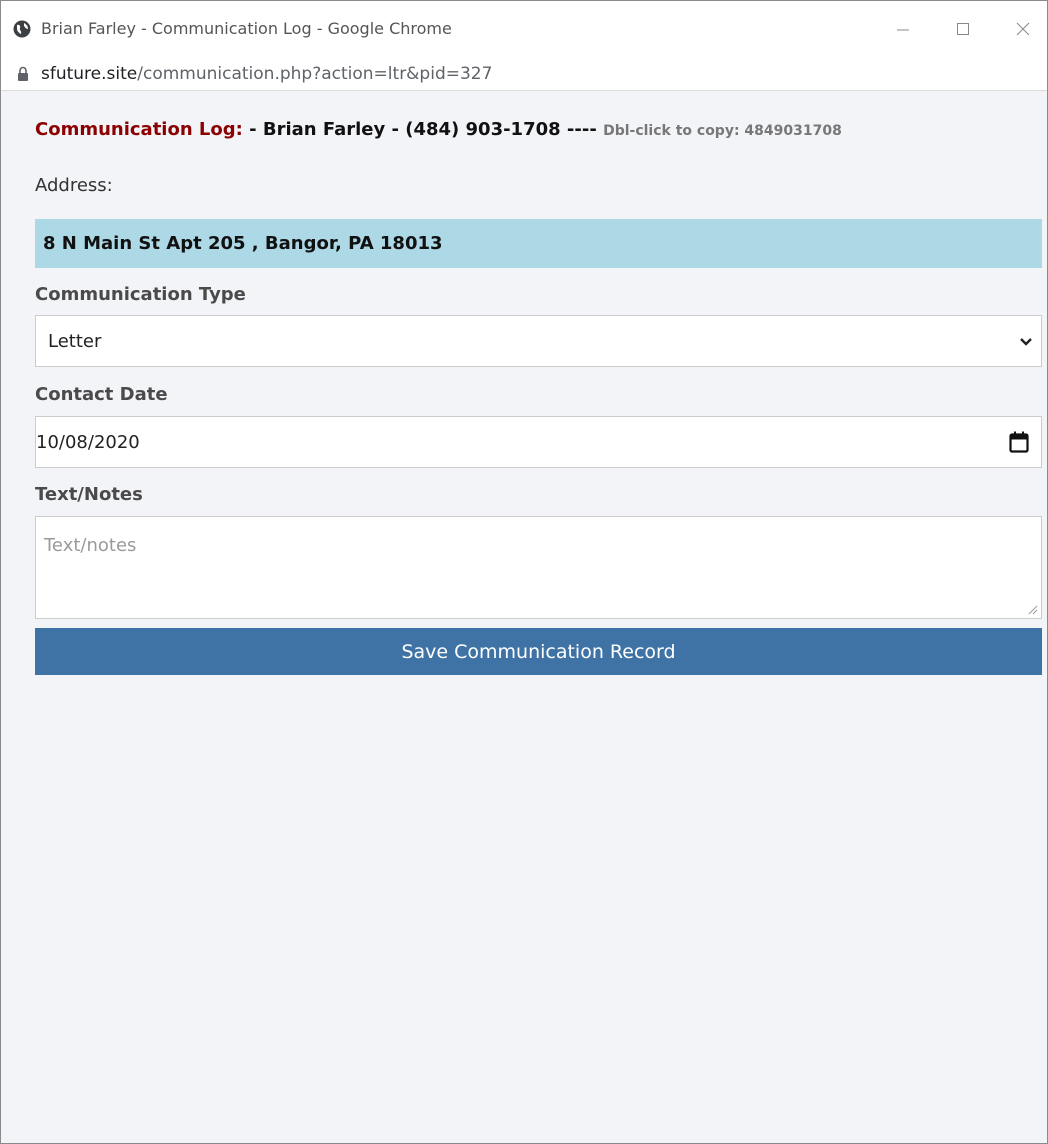 The width and height of the screenshot is (1048, 1144). What do you see at coordinates (75, 341) in the screenshot?
I see `communication-type-value: Letter` at bounding box center [75, 341].